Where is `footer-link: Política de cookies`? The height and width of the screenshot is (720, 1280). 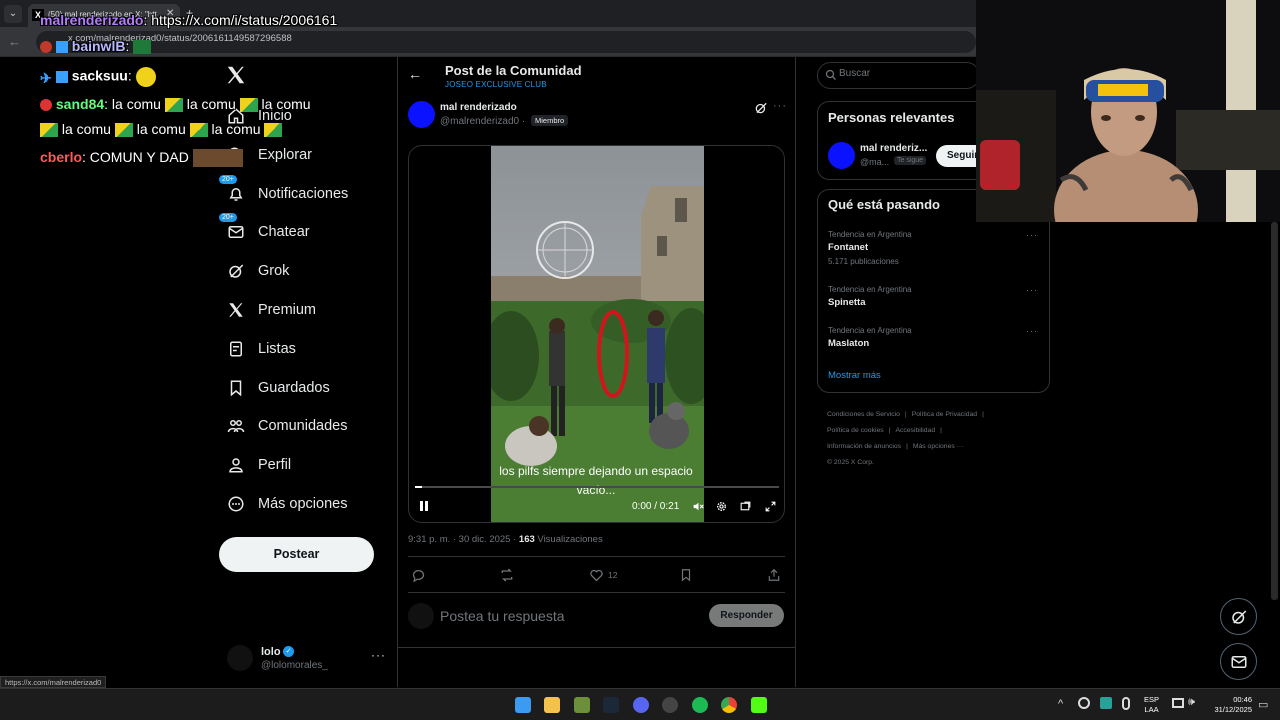 footer-link: Política de cookies is located at coordinates (855, 430).